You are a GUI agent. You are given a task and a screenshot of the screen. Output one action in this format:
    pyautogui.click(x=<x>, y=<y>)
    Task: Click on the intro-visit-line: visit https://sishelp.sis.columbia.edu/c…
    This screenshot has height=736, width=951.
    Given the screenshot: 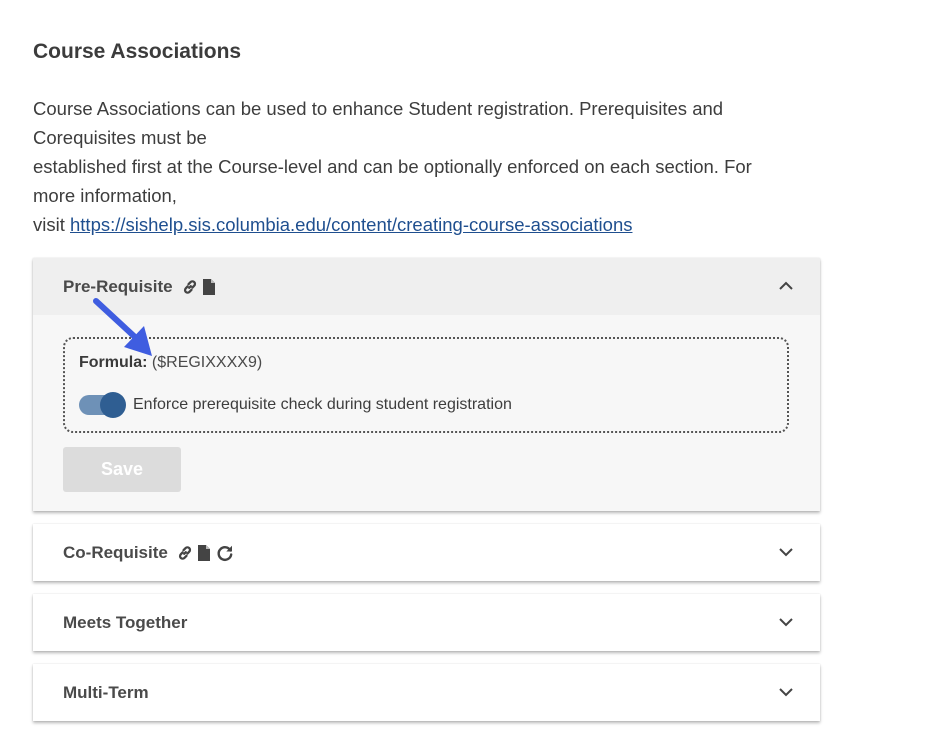 What is the action you would take?
    pyautogui.click(x=433, y=224)
    